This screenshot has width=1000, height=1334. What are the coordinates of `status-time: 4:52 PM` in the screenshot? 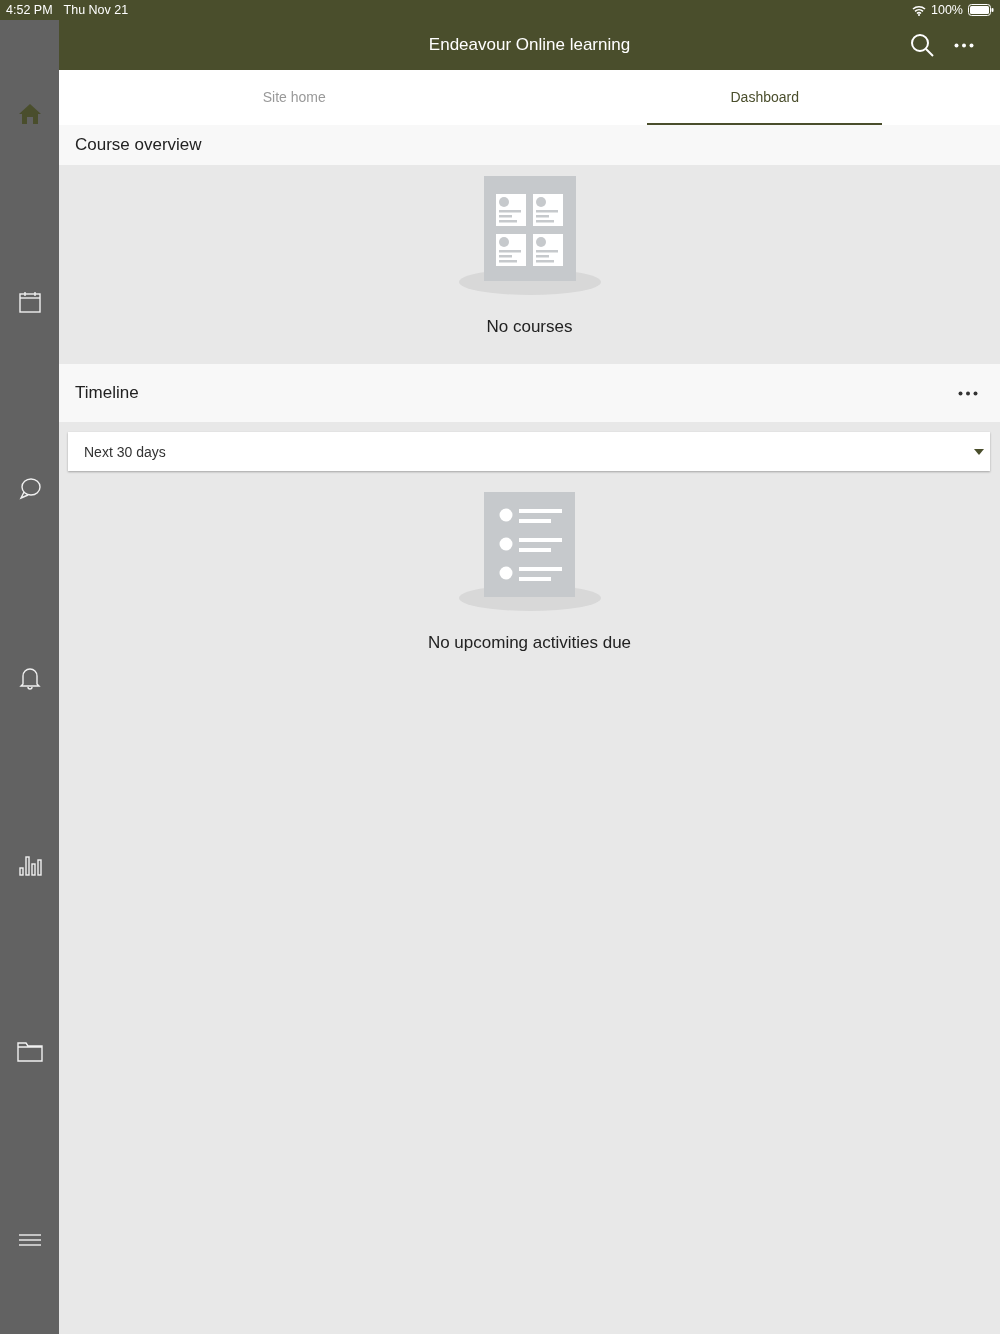 It's located at (29, 10).